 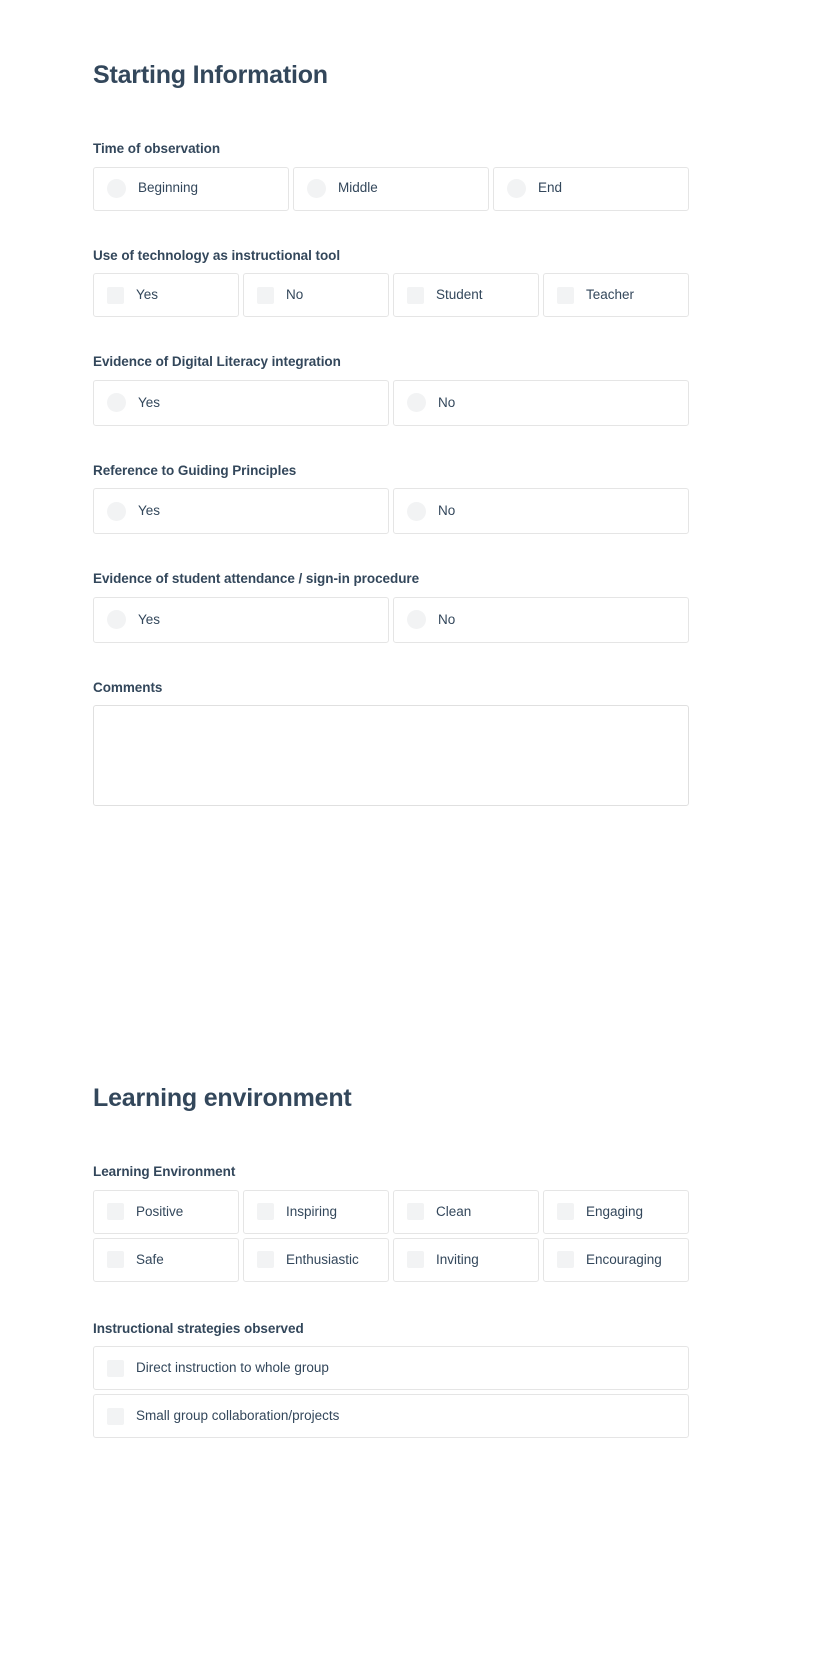 I want to click on option-label: Engaging, so click(x=615, y=1211).